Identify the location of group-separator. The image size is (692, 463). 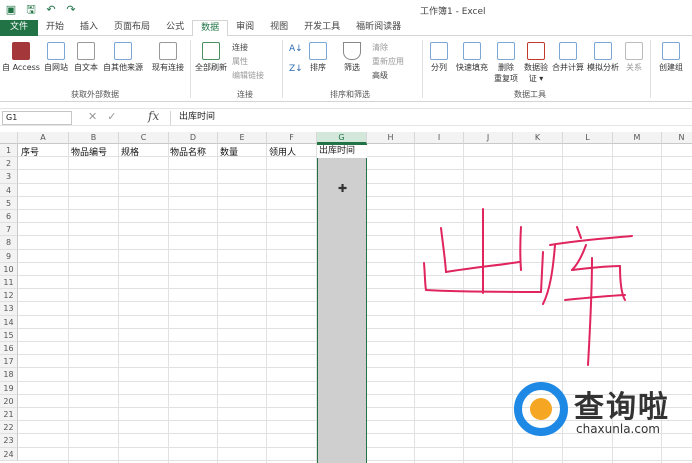
(650, 69).